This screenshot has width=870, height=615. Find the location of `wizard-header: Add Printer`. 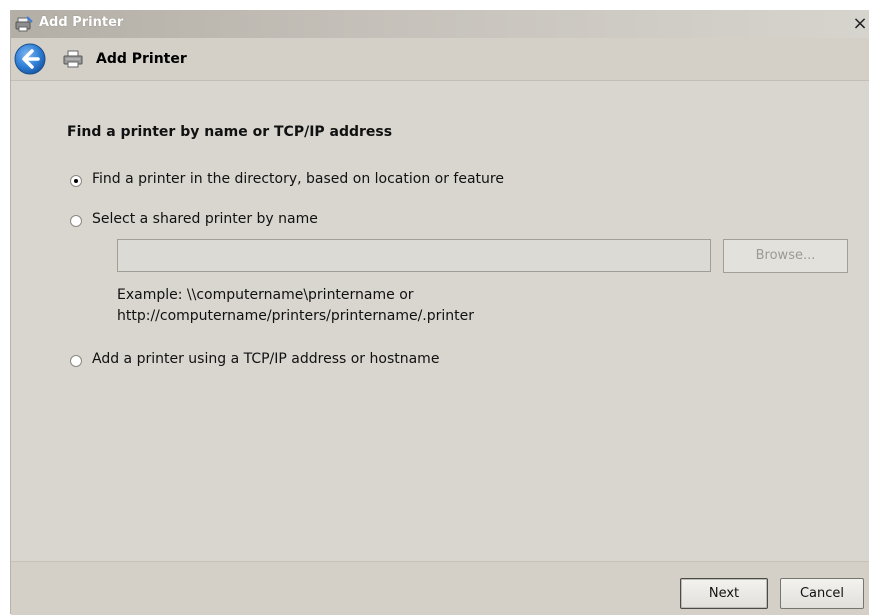

wizard-header: Add Printer is located at coordinates (440, 59).